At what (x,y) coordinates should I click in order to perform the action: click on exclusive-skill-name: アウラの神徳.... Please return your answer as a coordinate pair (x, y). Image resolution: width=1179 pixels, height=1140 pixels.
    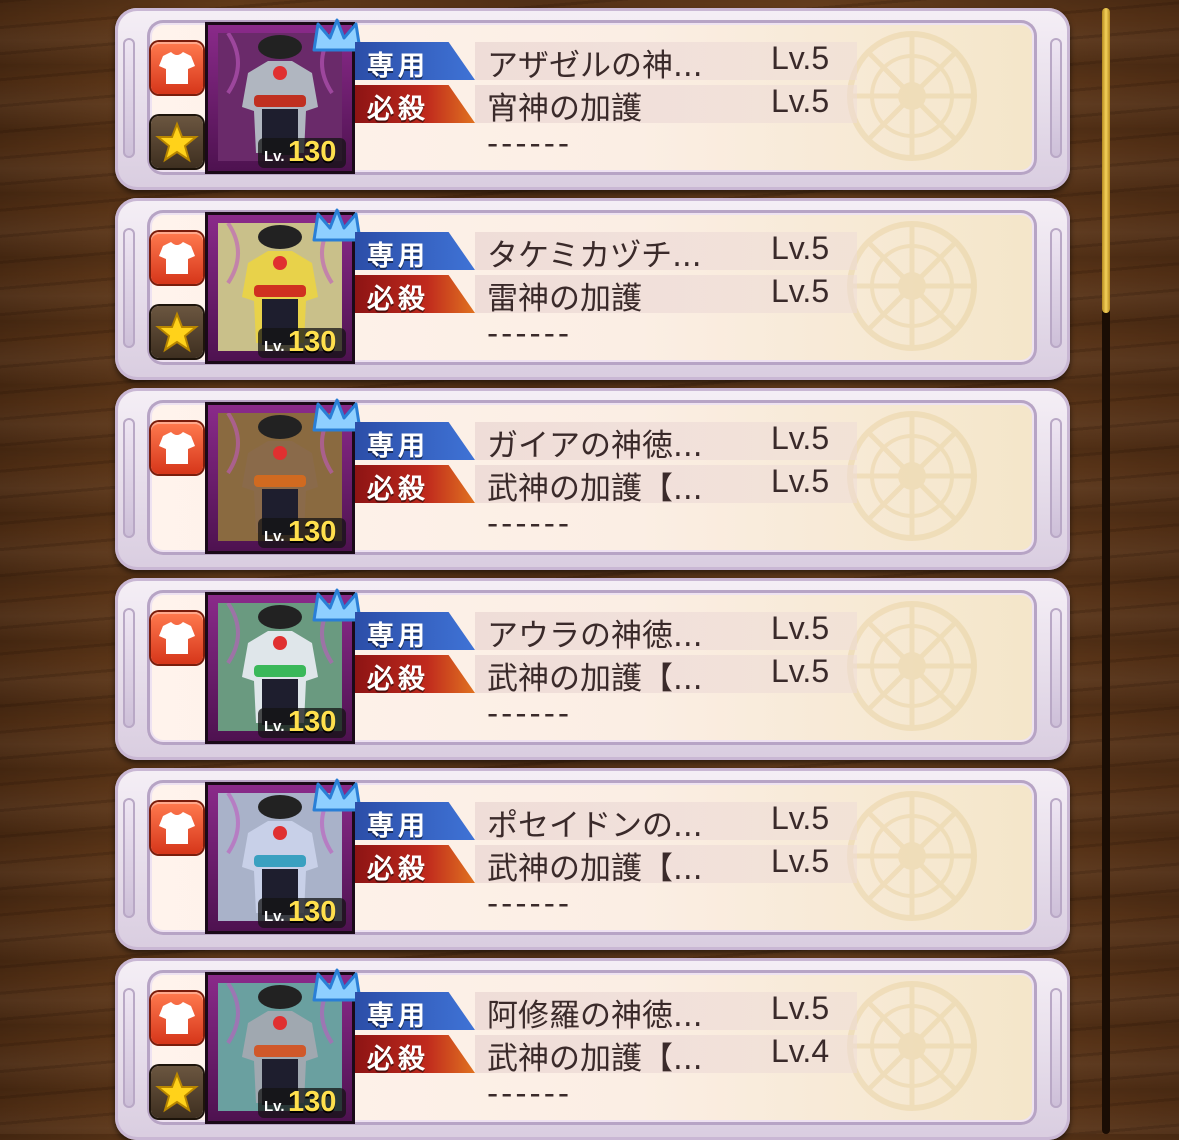
    Looking at the image, I should click on (595, 636).